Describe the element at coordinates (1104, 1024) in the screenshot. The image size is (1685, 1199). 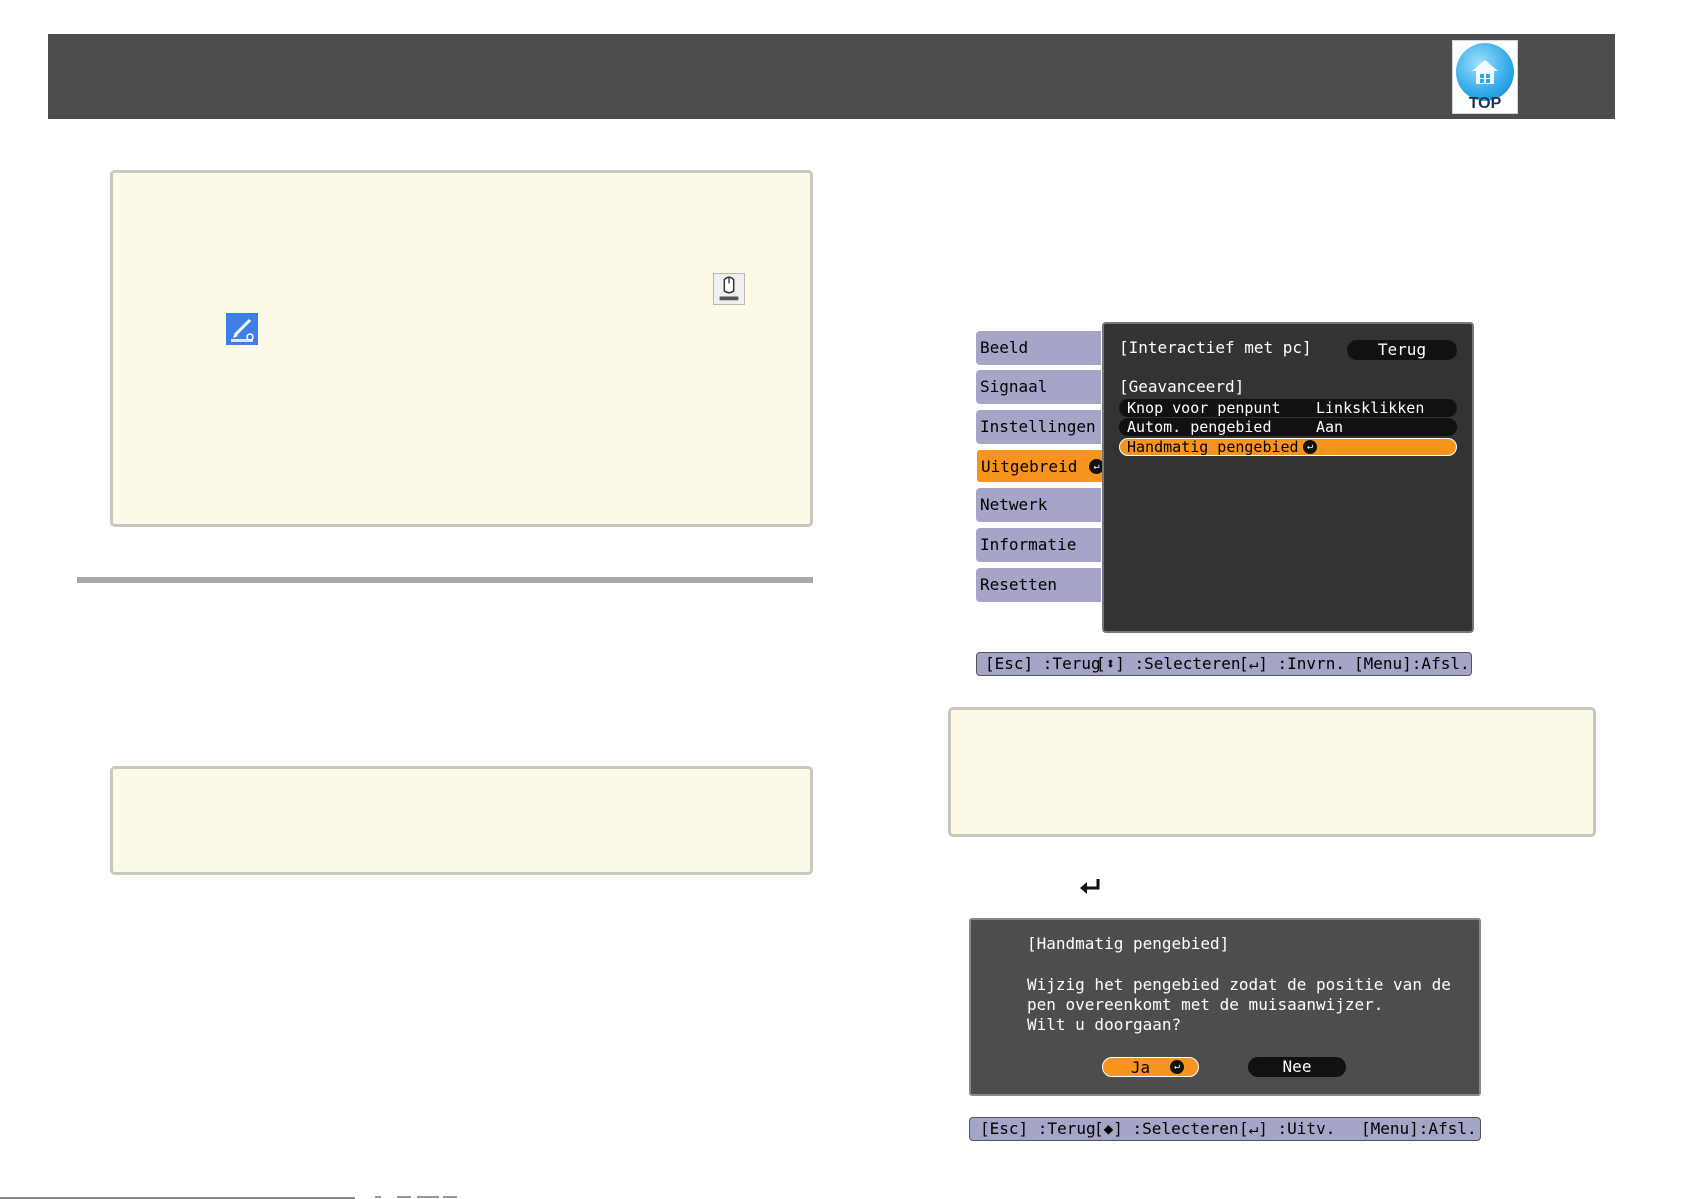
I see `dialog-line-3: Wilt u doorgaan?` at that location.